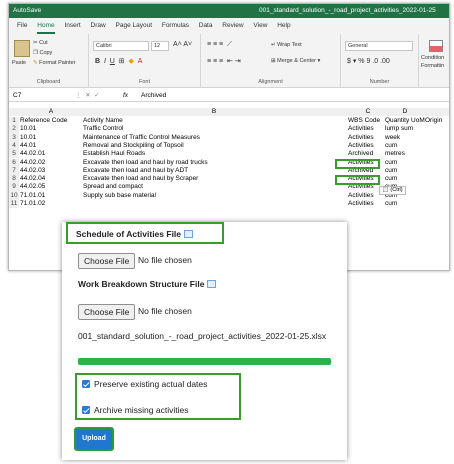  What do you see at coordinates (405, 129) in the screenshot?
I see `cell-d: lump sum` at bounding box center [405, 129].